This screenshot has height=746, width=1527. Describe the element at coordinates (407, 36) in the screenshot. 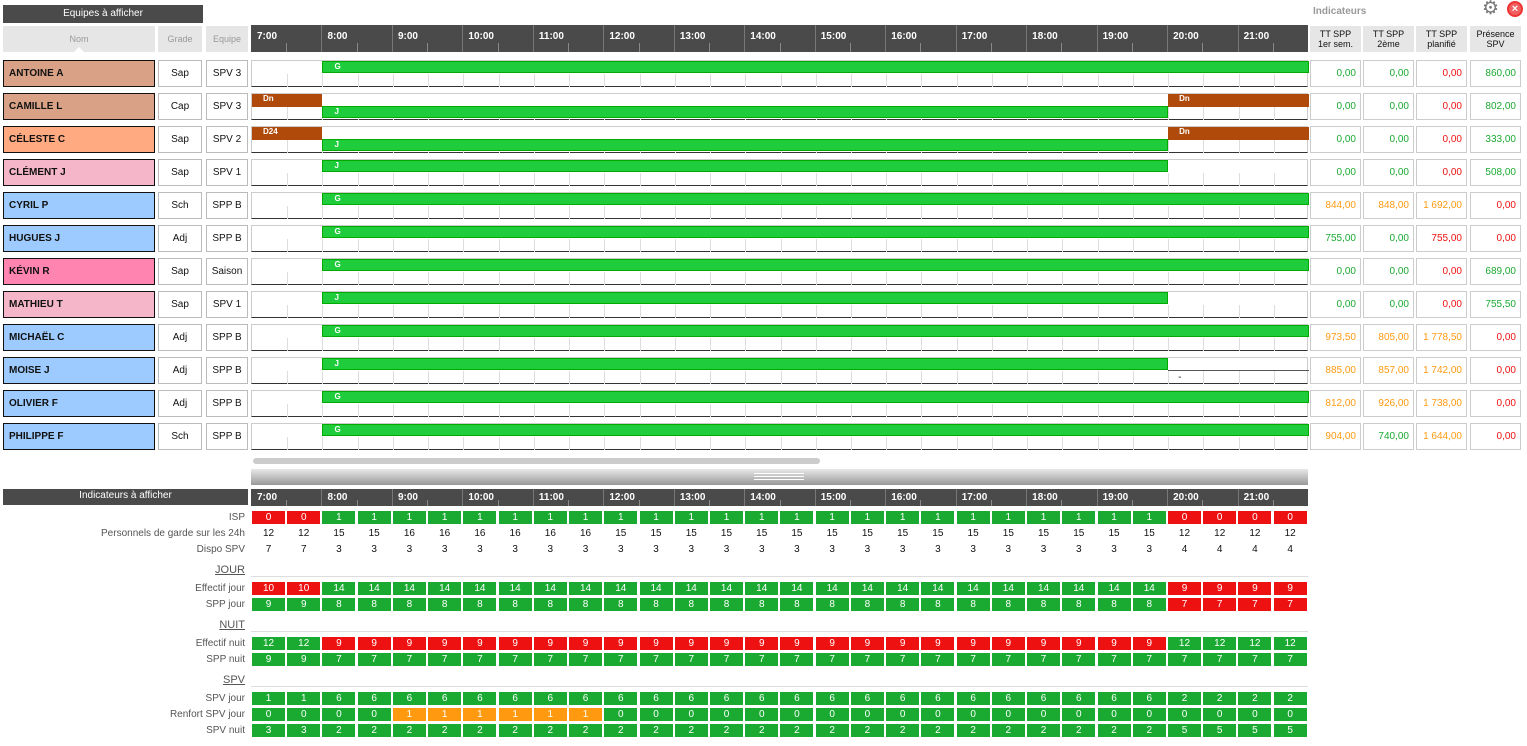

I see `hour-label: 9:00` at that location.